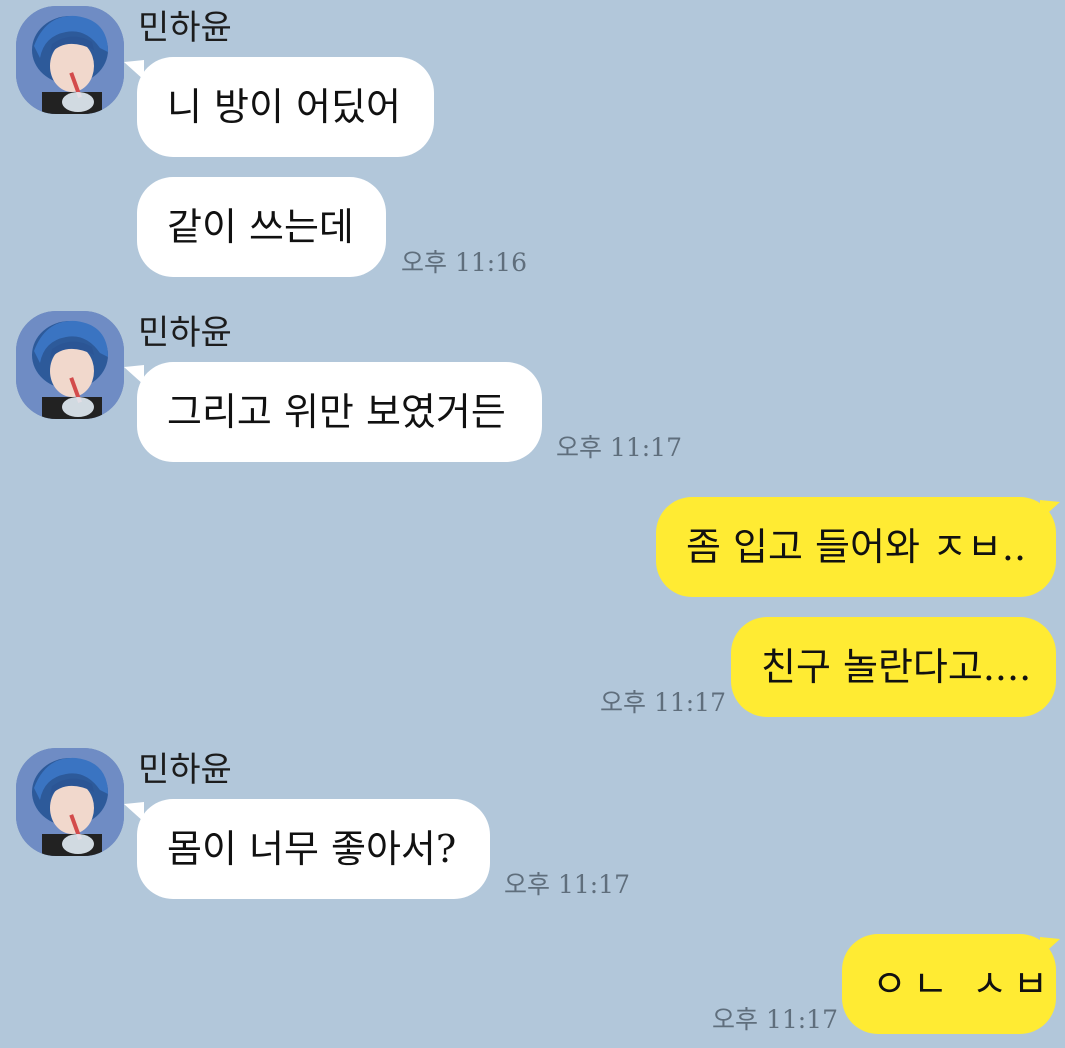  Describe the element at coordinates (464, 262) in the screenshot. I see `message-timestamp: 오후 11:16` at that location.